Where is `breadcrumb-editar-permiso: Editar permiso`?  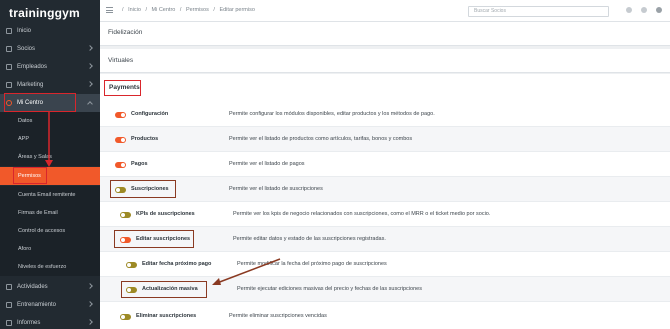 breadcrumb-editar-permiso: Editar permiso is located at coordinates (237, 10).